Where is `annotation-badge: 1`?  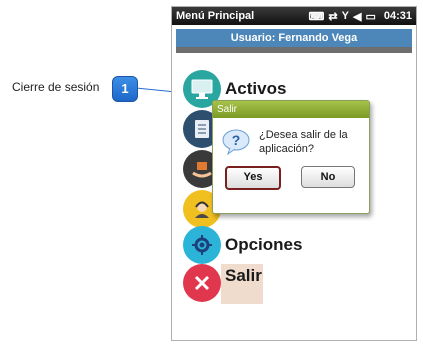 annotation-badge: 1 is located at coordinates (125, 89).